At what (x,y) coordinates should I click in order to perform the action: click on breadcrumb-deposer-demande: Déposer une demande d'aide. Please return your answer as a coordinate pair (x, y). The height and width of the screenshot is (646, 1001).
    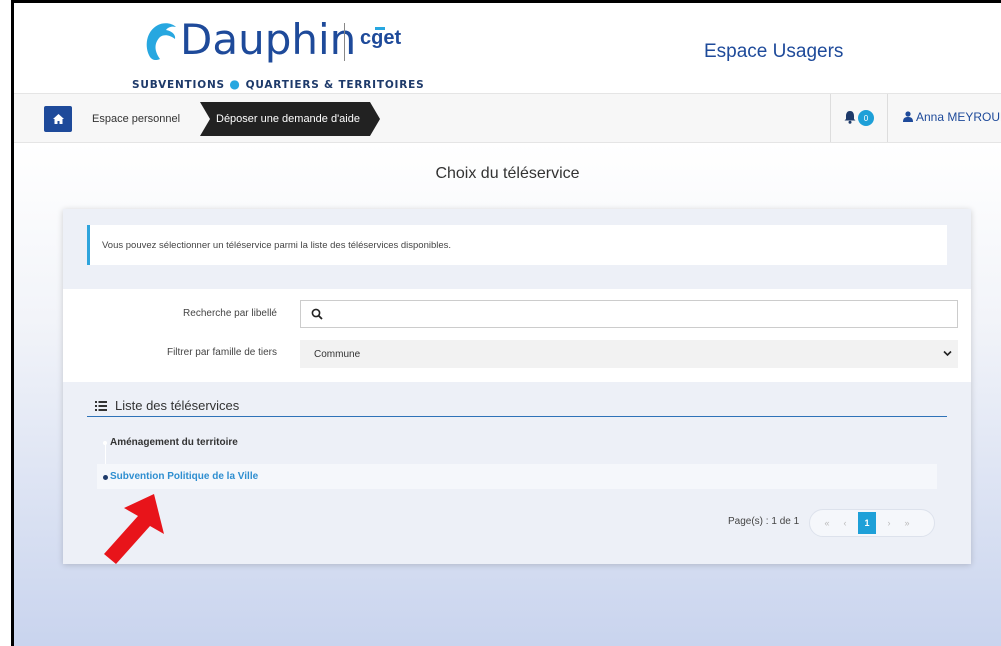
    Looking at the image, I should click on (290, 119).